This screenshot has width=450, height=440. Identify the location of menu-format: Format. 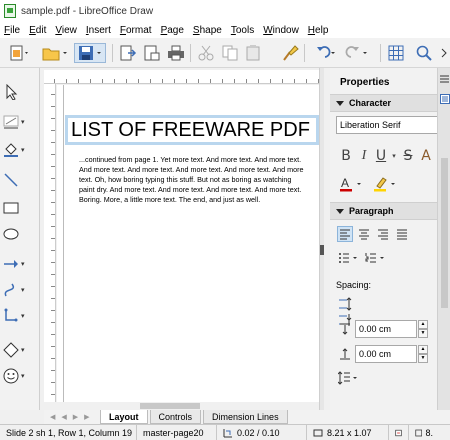
(136, 30).